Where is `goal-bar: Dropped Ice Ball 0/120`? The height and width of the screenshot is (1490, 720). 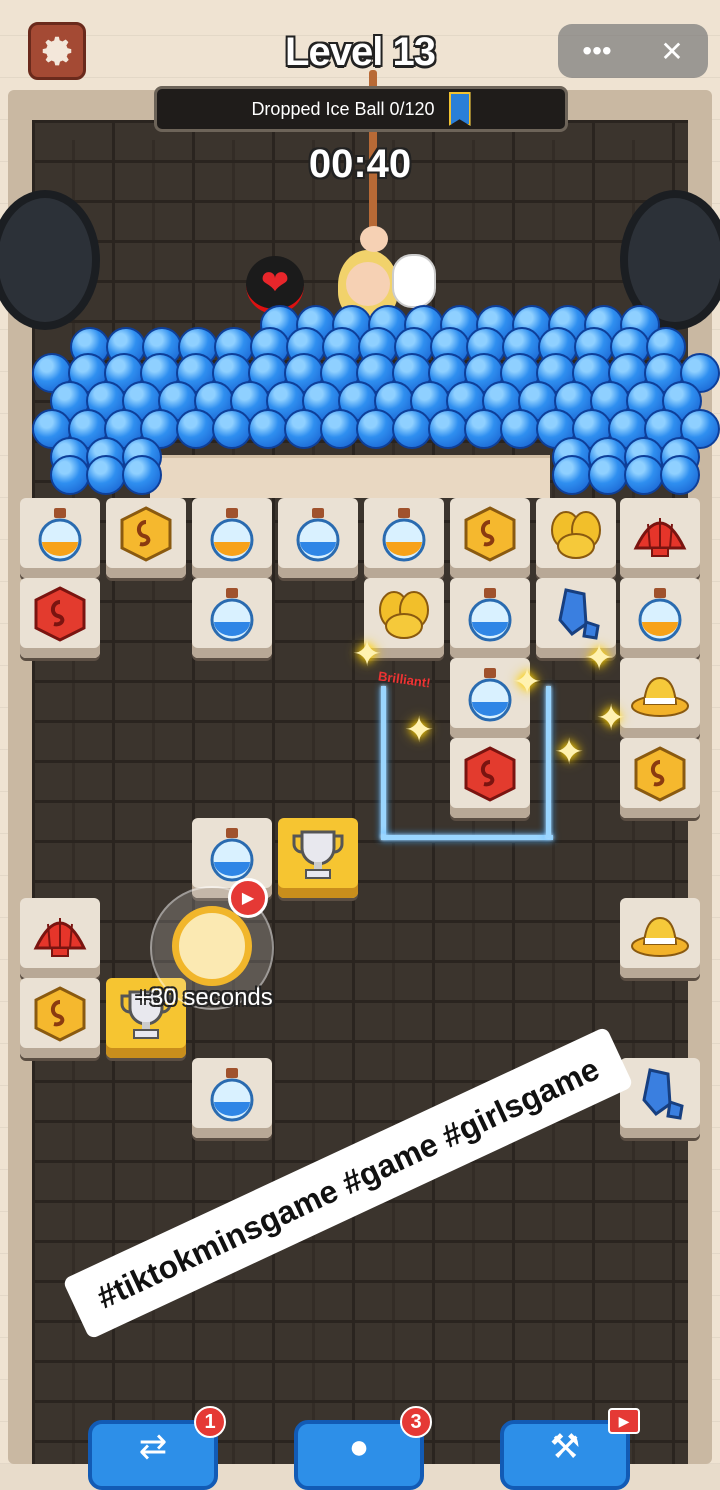
goal-bar: Dropped Ice Ball 0/120 is located at coordinates (361, 109).